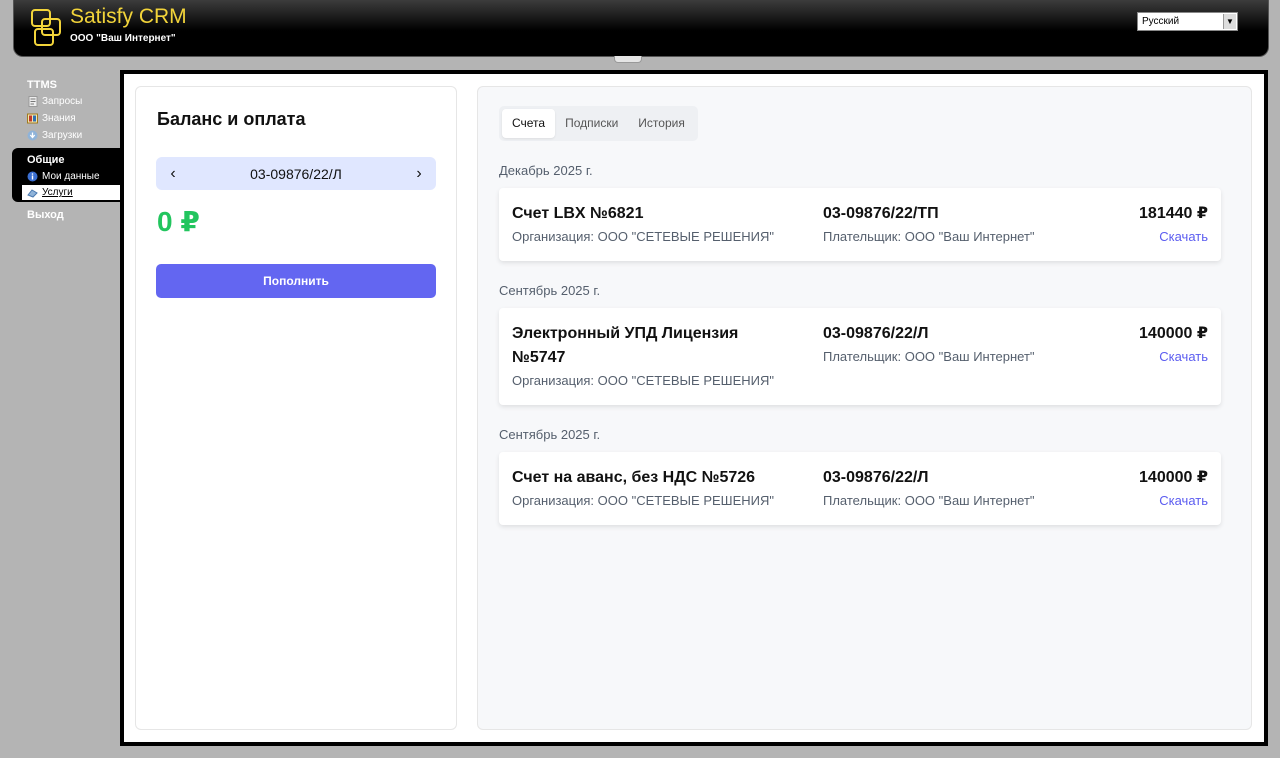 The width and height of the screenshot is (1280, 758). I want to click on info-icon, so click(32, 176).